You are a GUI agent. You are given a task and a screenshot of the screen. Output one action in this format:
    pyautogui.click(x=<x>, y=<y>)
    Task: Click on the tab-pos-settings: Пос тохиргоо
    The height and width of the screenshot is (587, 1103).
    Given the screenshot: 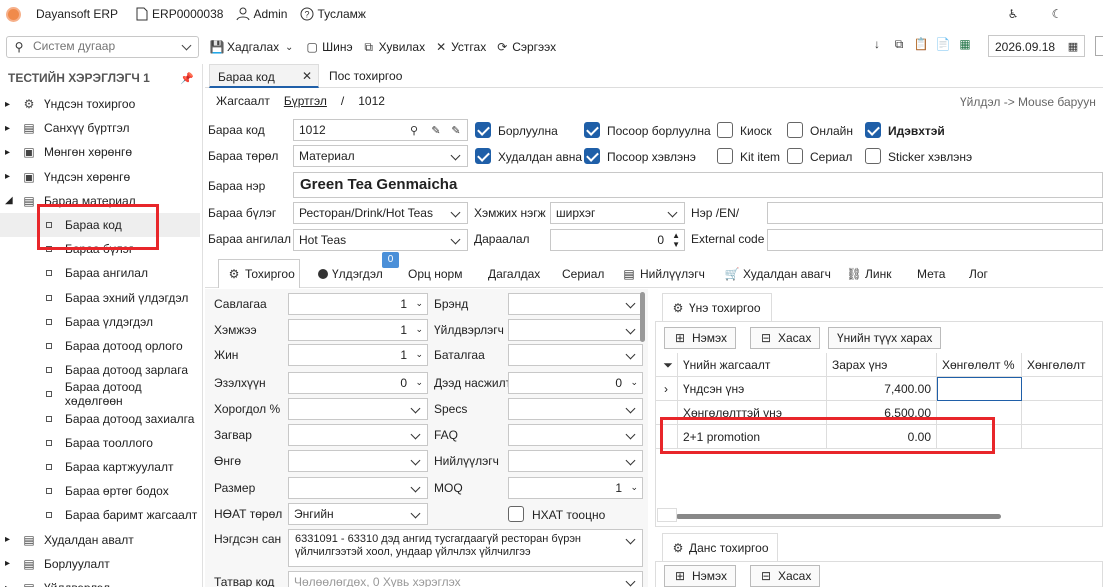 What is the action you would take?
    pyautogui.click(x=365, y=76)
    